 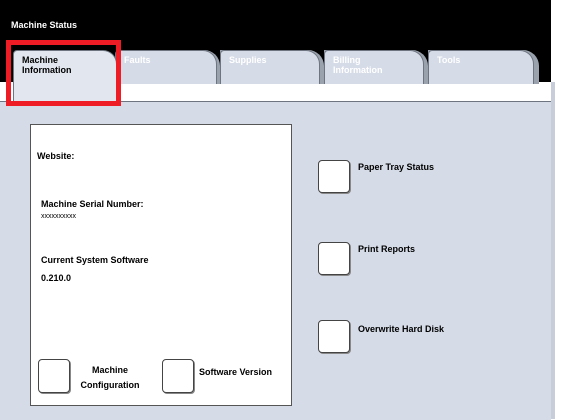 What do you see at coordinates (387, 249) in the screenshot?
I see `print-reports-label: Print Reports` at bounding box center [387, 249].